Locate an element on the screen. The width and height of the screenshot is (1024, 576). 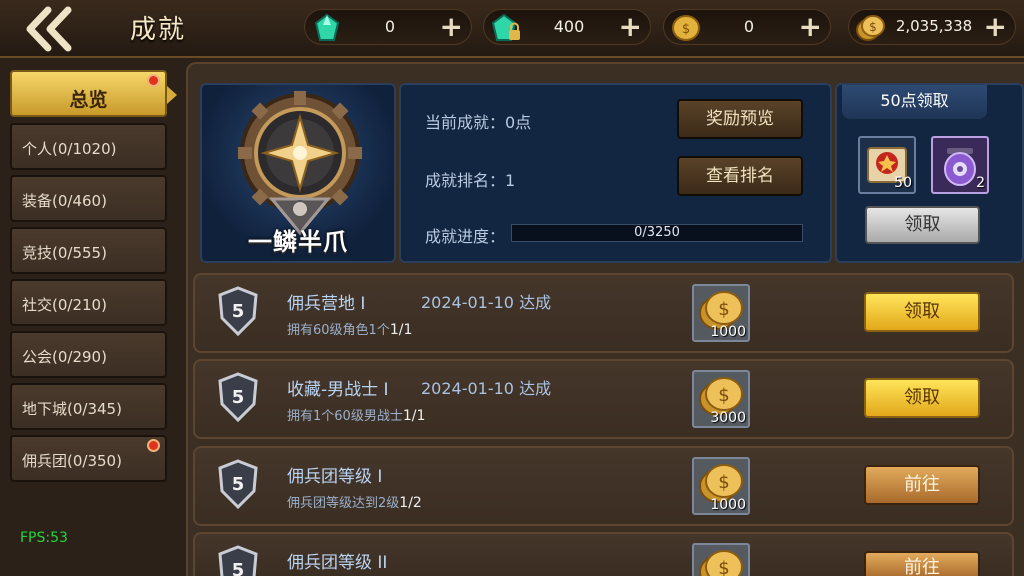
description-text: 拥有1个60级男战士 is located at coordinates (345, 416).